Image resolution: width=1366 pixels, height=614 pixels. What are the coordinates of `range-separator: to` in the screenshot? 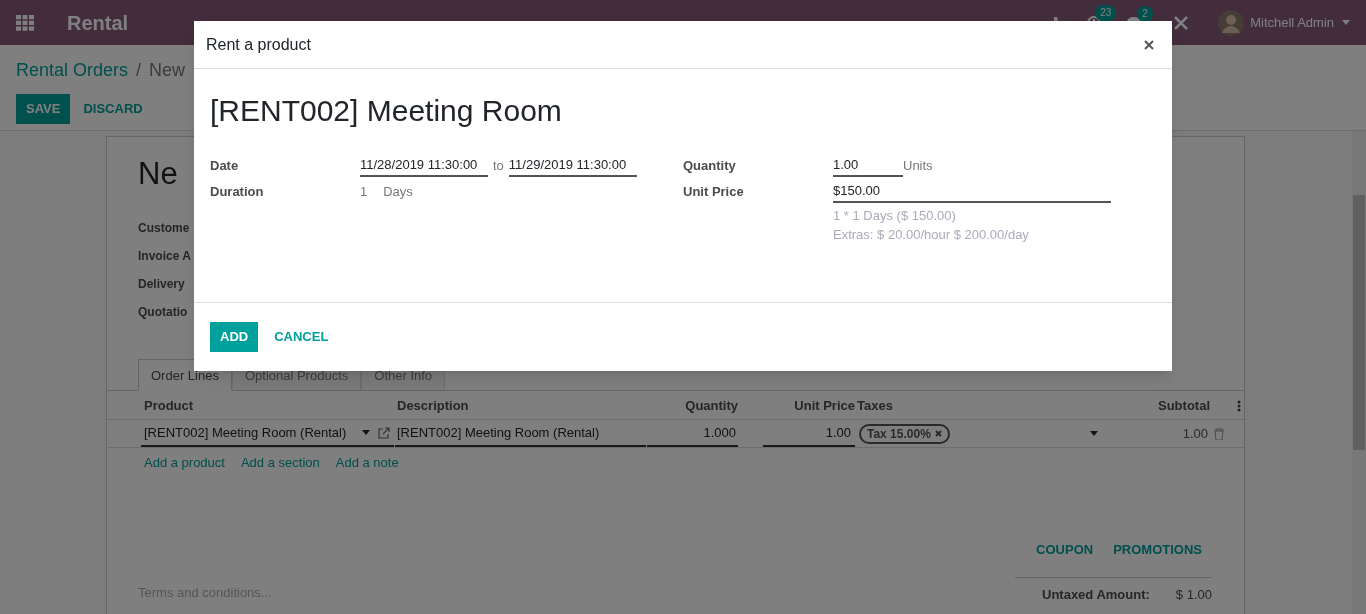 It's located at (498, 165).